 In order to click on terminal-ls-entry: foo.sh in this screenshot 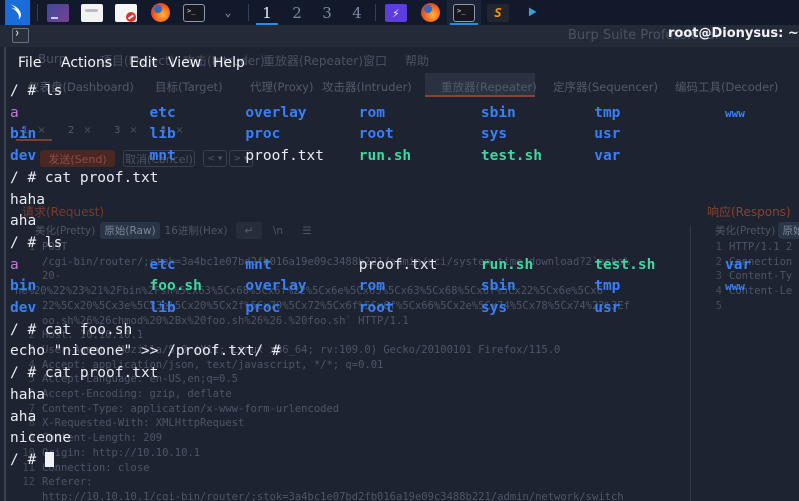, I will do `click(175, 286)`.